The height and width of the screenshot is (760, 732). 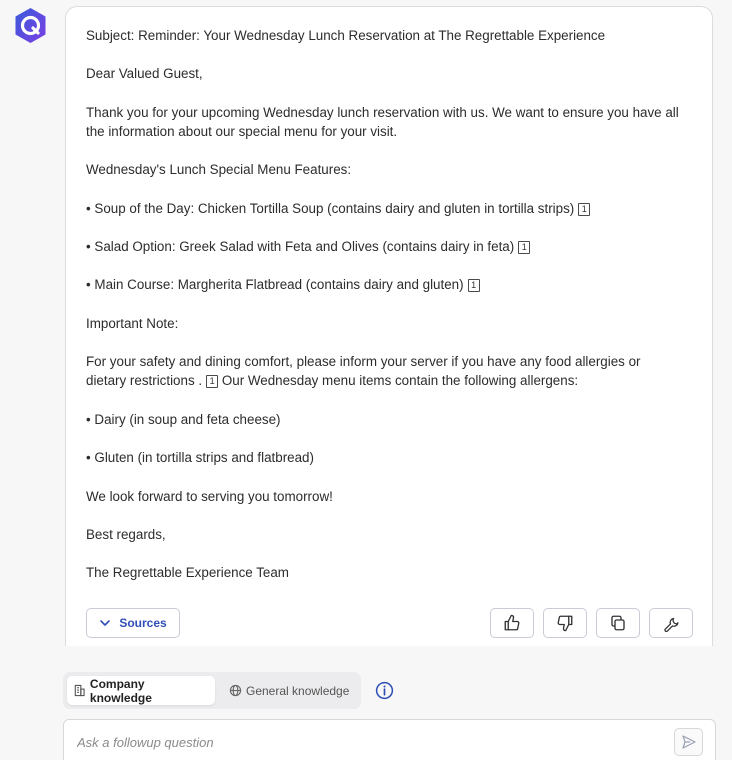 I want to click on globe-icon, so click(x=235, y=690).